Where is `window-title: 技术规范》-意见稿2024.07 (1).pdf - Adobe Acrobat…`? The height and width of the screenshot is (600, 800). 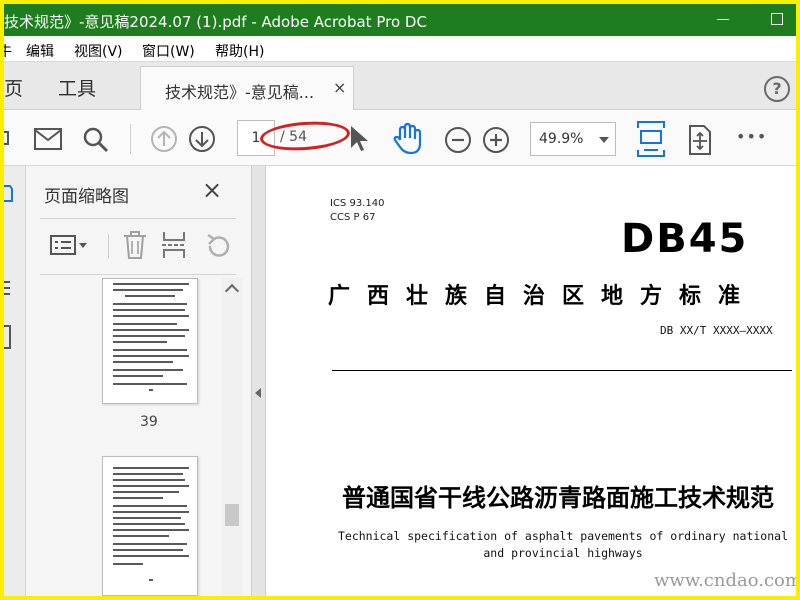 window-title: 技术规范》-意见稿2024.07 (1).pdf - Adobe Acrobat… is located at coordinates (215, 22).